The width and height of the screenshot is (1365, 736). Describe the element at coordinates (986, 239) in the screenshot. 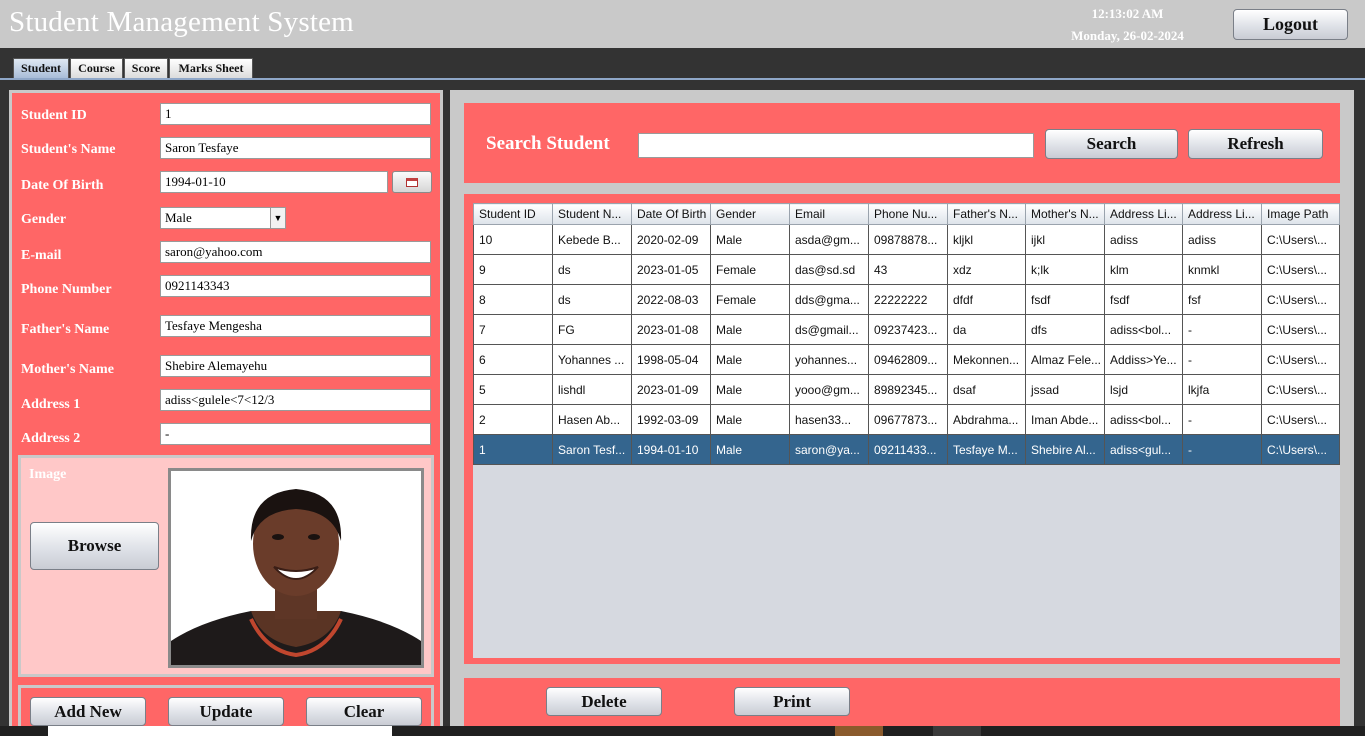

I see `table-cell: kljkl` at that location.